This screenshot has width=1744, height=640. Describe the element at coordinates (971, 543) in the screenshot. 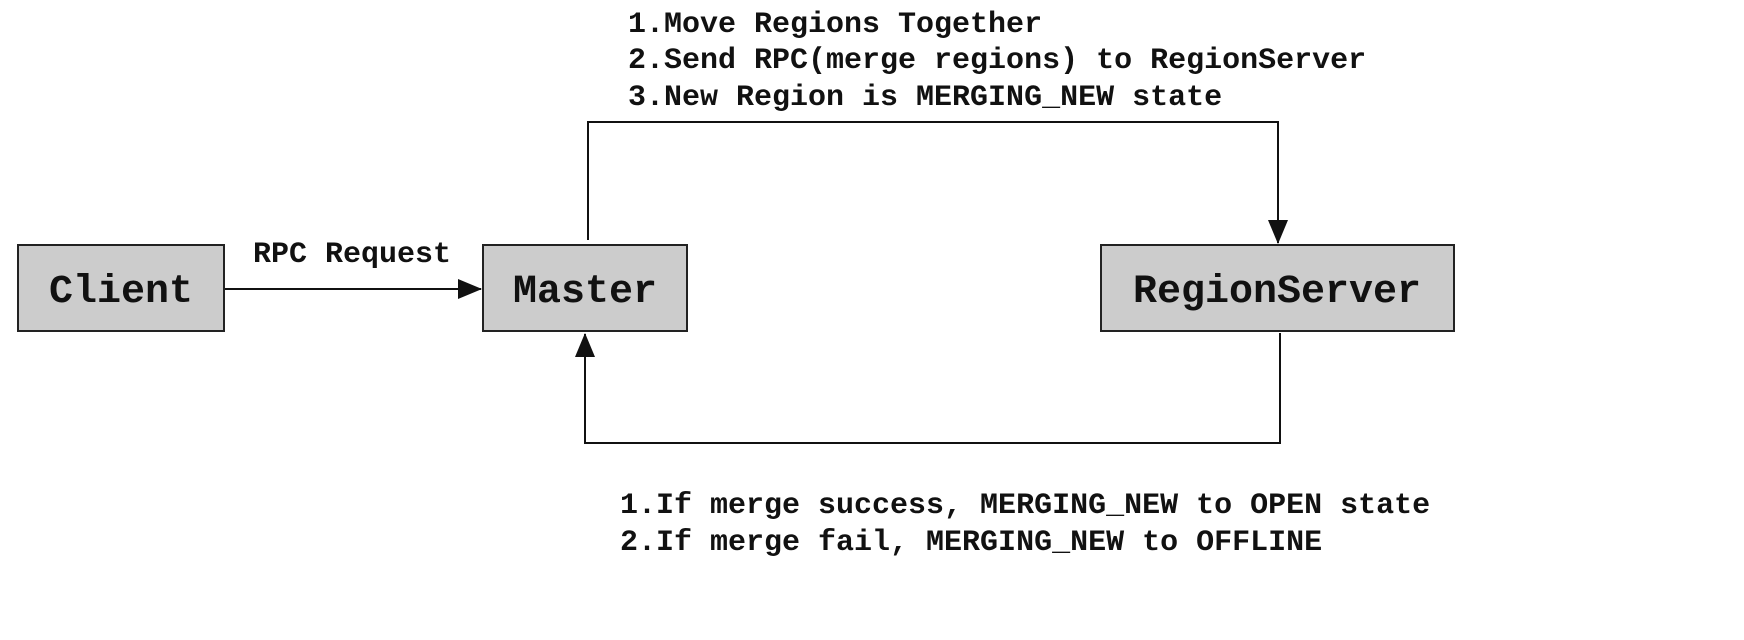

I see `note-line: 2.If merge fail, MERGING_NEW to OFFLINE` at that location.